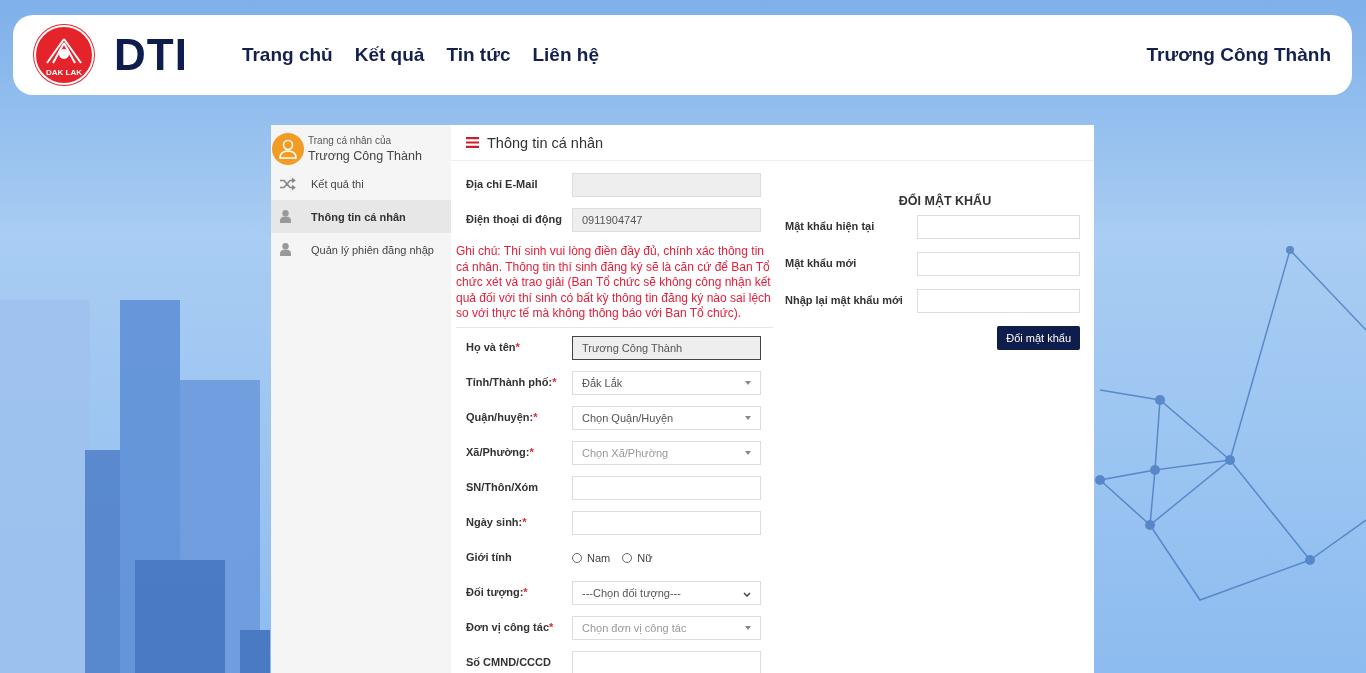  I want to click on panel-title: Thông tin cá nhân, so click(545, 142).